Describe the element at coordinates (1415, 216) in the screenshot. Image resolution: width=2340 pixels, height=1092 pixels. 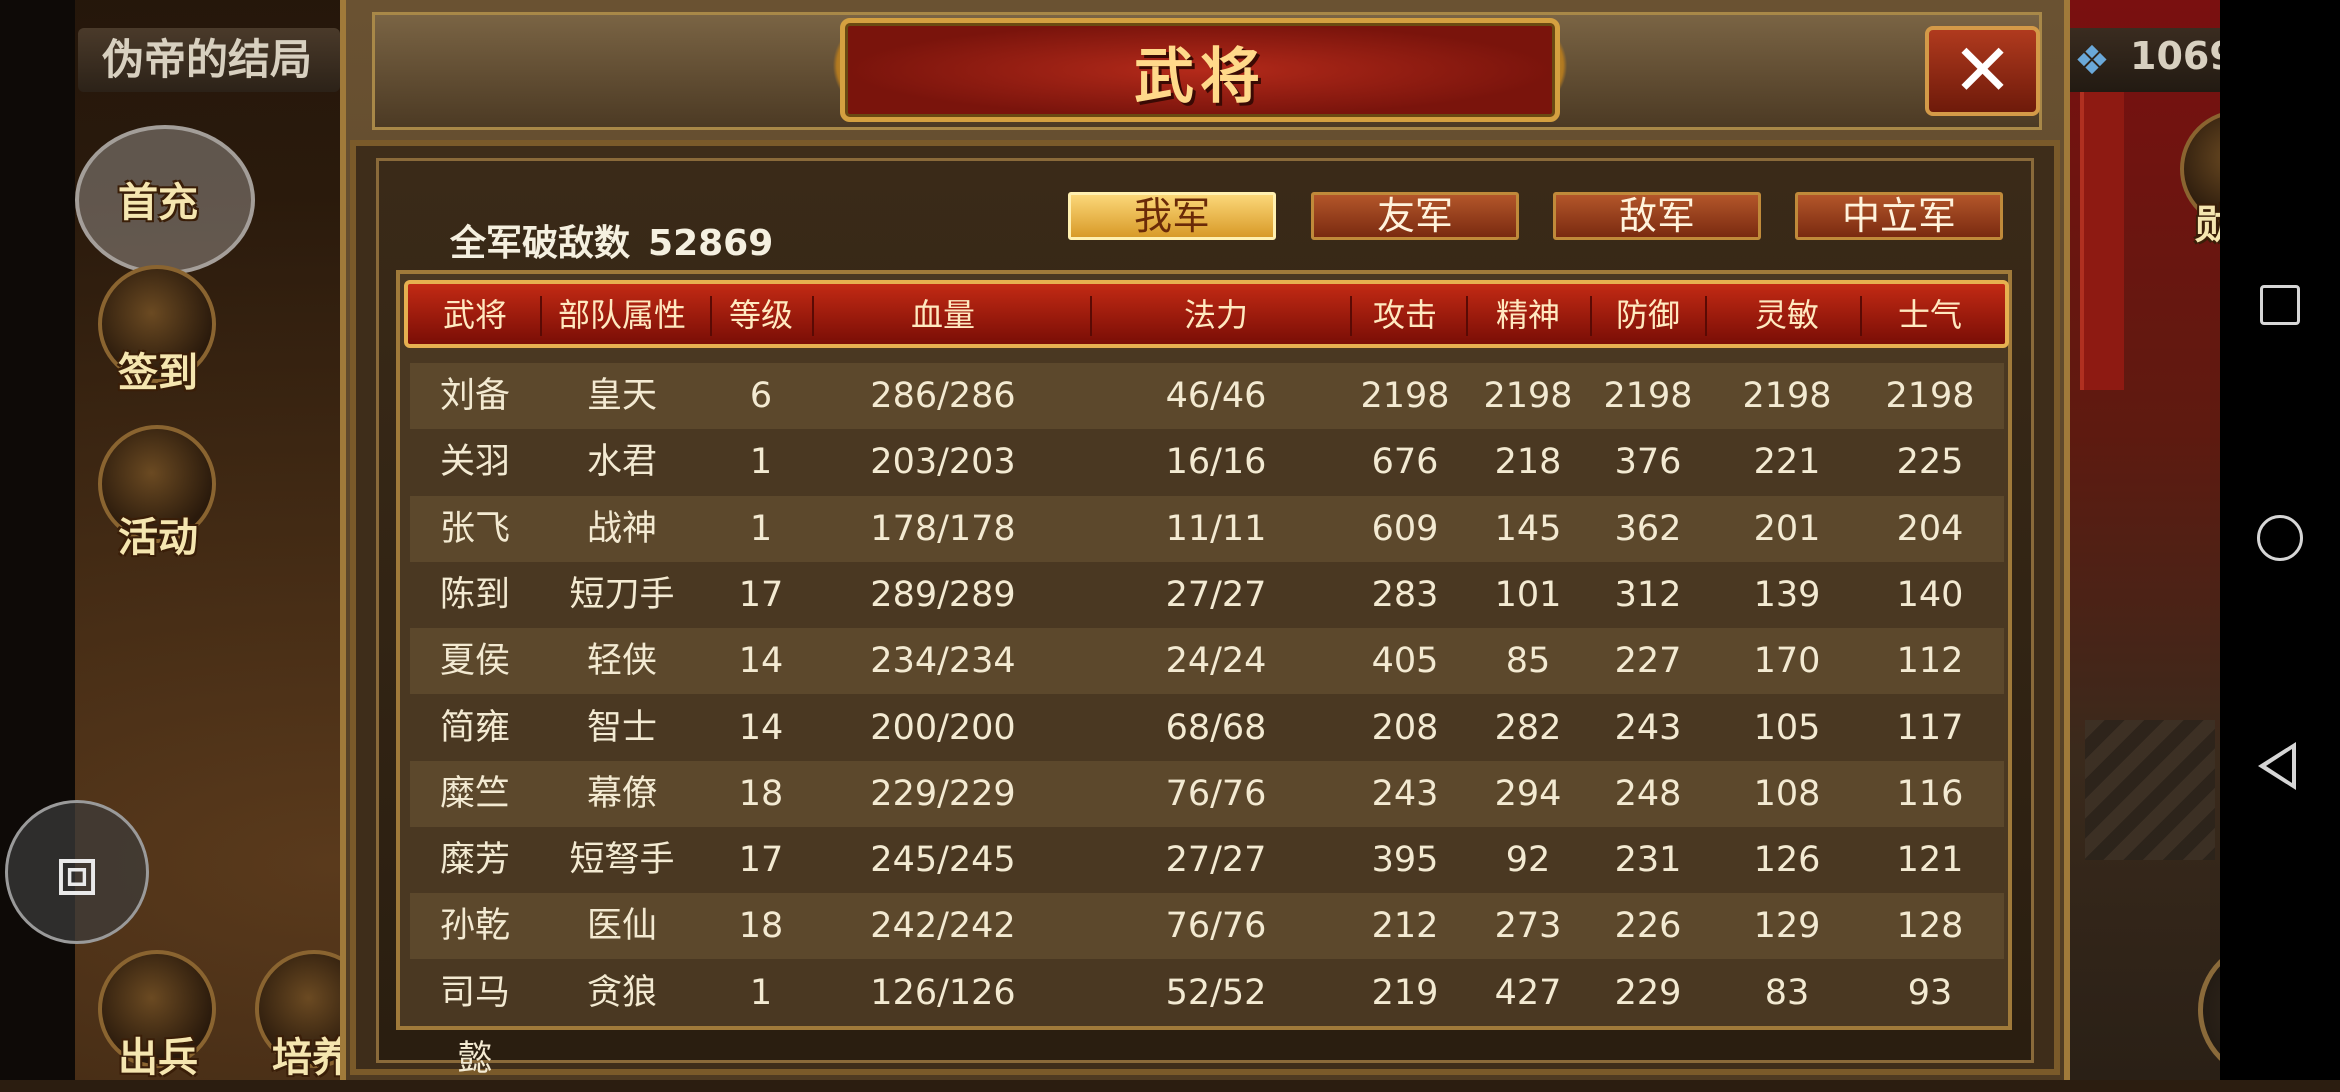
I see `tab-allied-army: 友军` at that location.